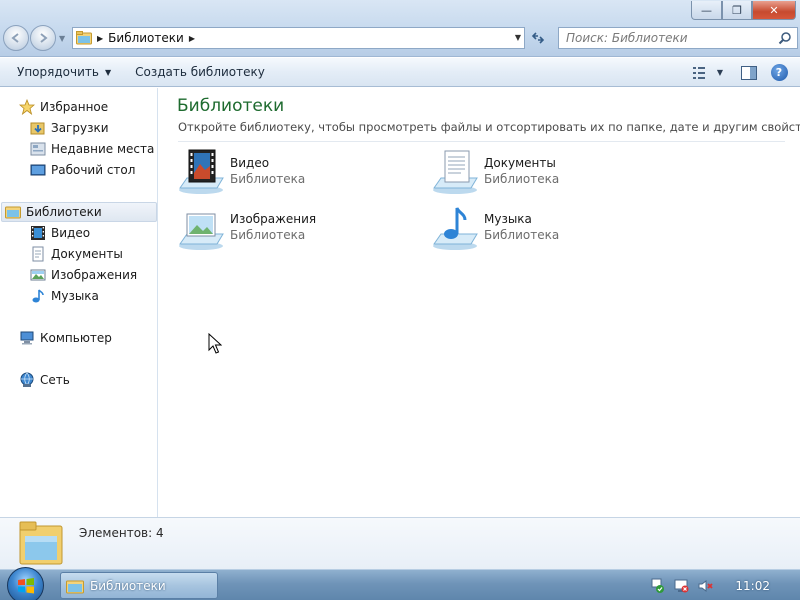 This screenshot has width=800, height=600. I want to click on system-tray: 11:02, so click(723, 585).